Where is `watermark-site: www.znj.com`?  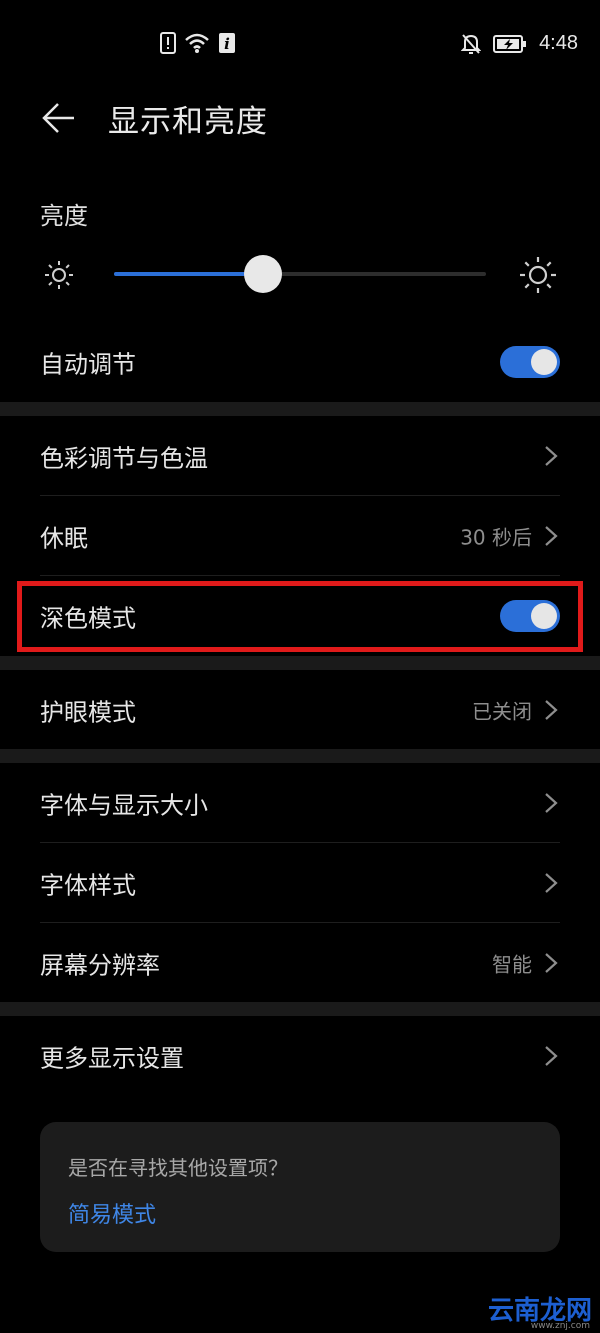 watermark-site: www.znj.com is located at coordinates (560, 1326).